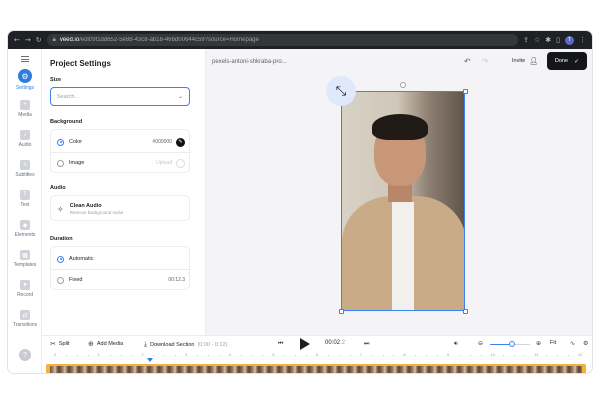  Describe the element at coordinates (536, 354) in the screenshot. I see `ruler-tick: 11` at that location.